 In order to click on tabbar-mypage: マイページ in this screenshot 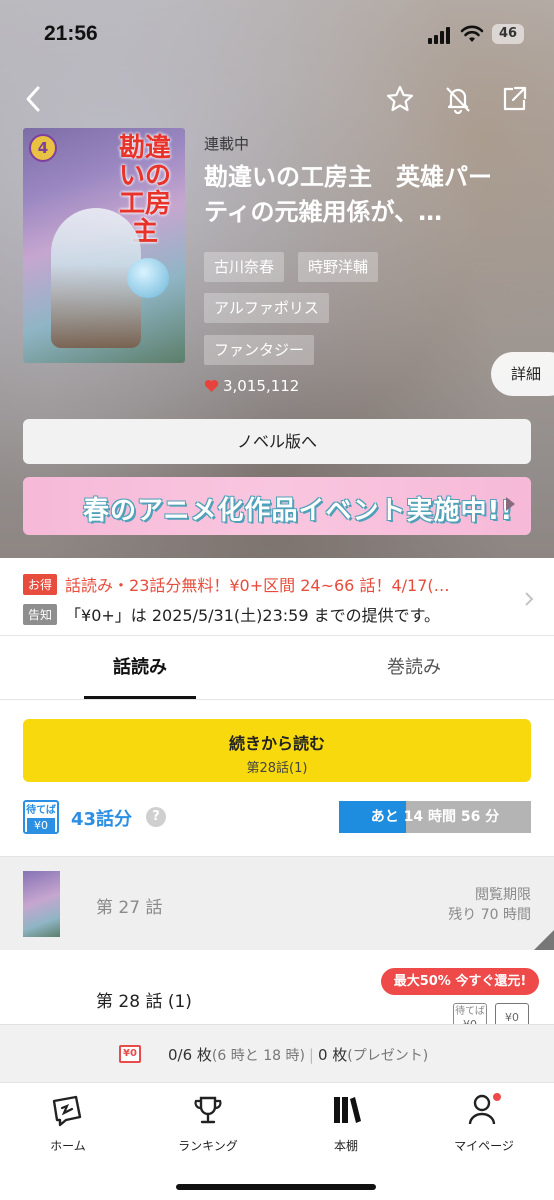, I will do `click(484, 1122)`.